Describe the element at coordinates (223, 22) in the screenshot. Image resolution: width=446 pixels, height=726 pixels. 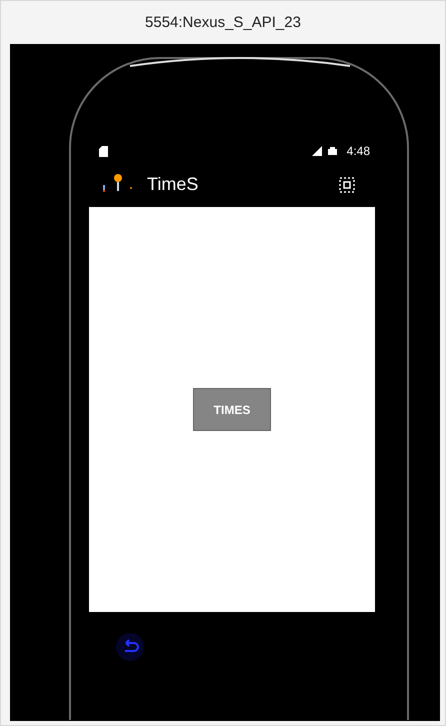
I see `window-title: 5554:Nexus_S_API_23` at that location.